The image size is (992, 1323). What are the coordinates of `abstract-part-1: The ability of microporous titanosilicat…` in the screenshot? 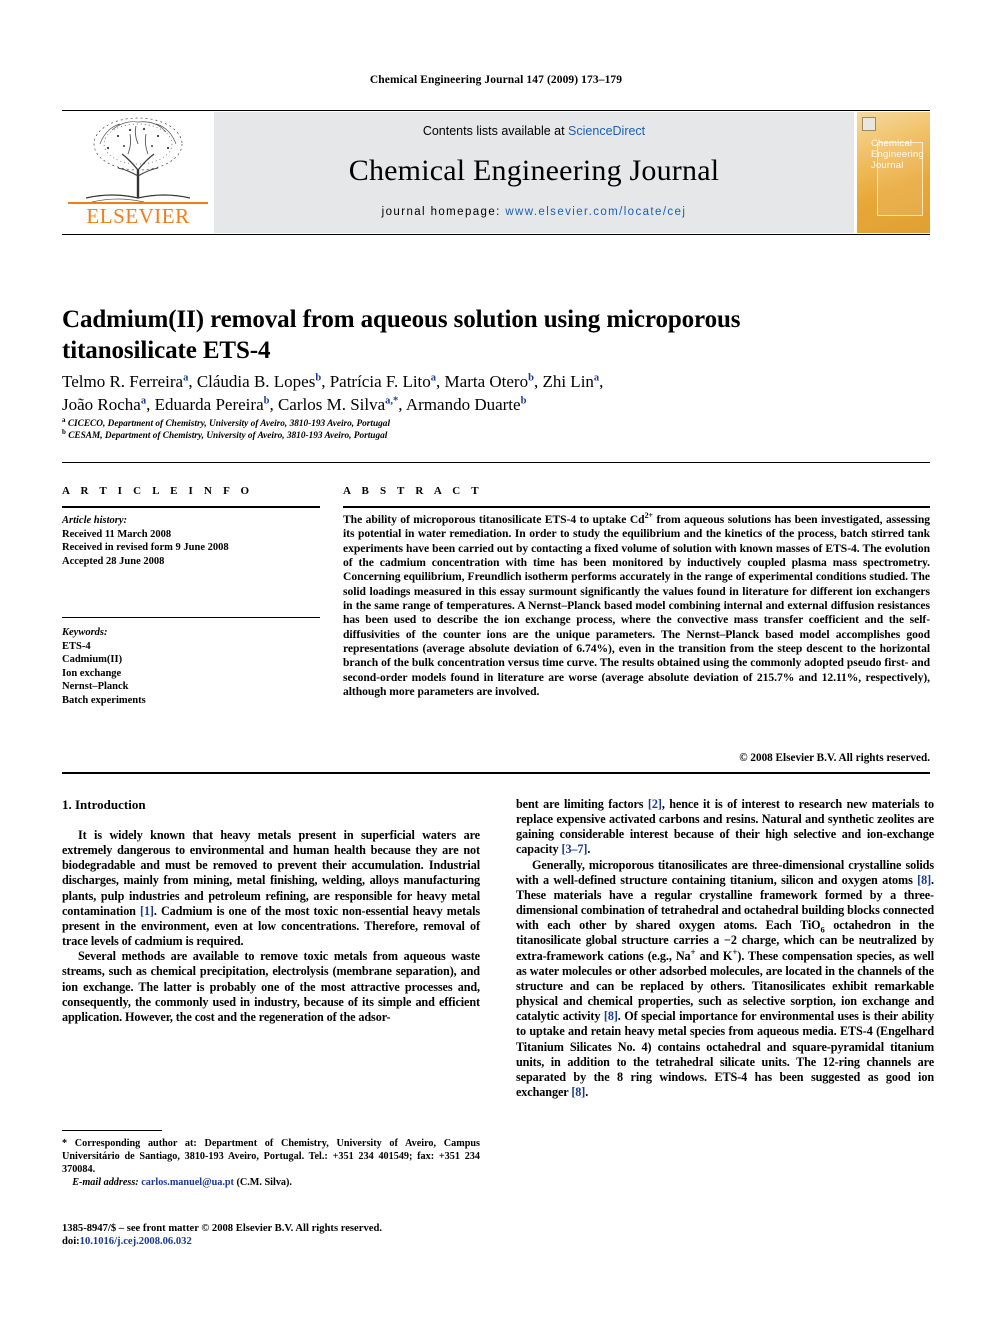 It's located at (494, 519).